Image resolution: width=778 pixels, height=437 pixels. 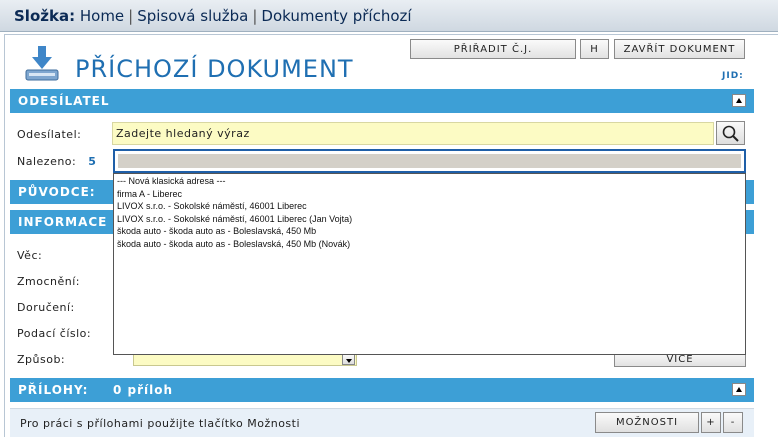 I want to click on subject-label: Věc:, so click(x=30, y=255).